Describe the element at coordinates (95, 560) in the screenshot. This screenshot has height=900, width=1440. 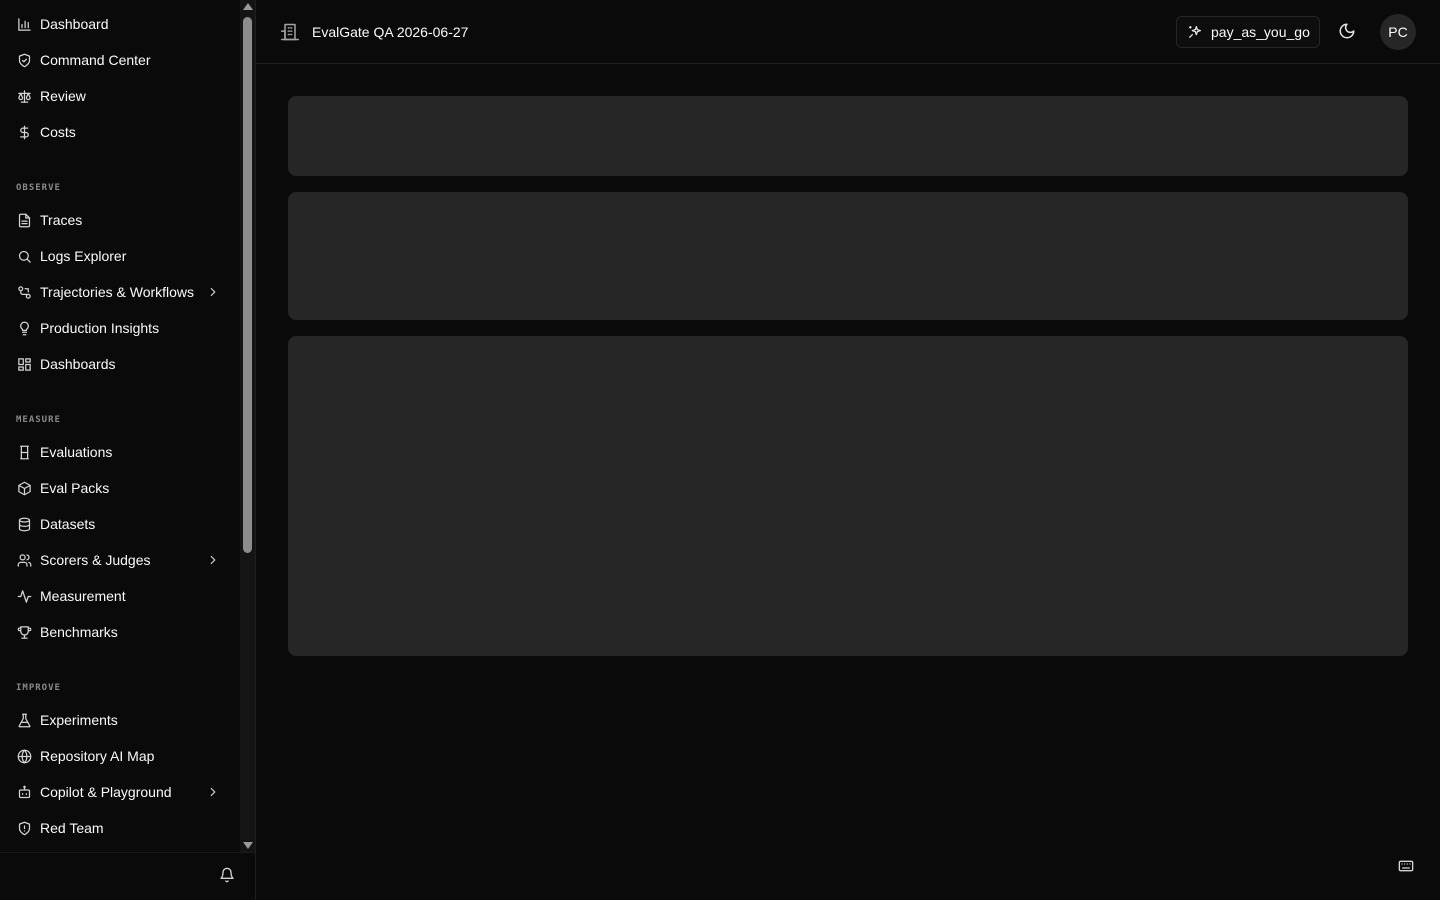
I see `sidebar-item-label: Scorers & Judges` at that location.